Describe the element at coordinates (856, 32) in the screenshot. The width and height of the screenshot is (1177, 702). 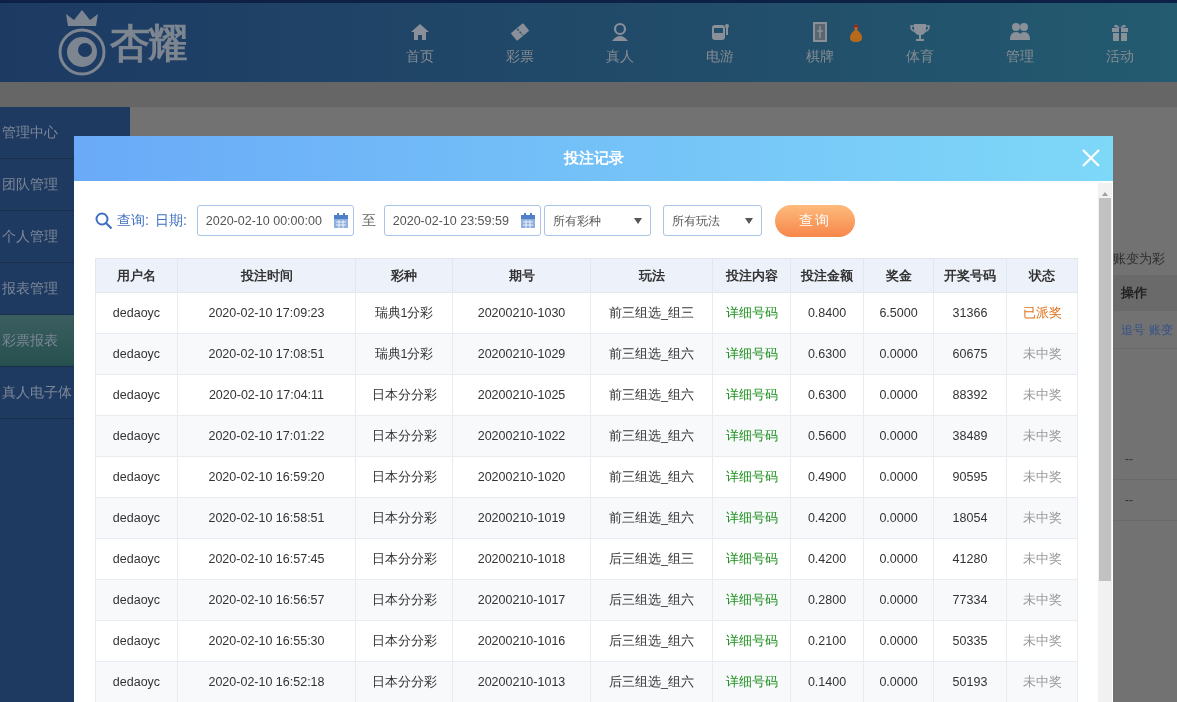
I see `gourd-icon` at that location.